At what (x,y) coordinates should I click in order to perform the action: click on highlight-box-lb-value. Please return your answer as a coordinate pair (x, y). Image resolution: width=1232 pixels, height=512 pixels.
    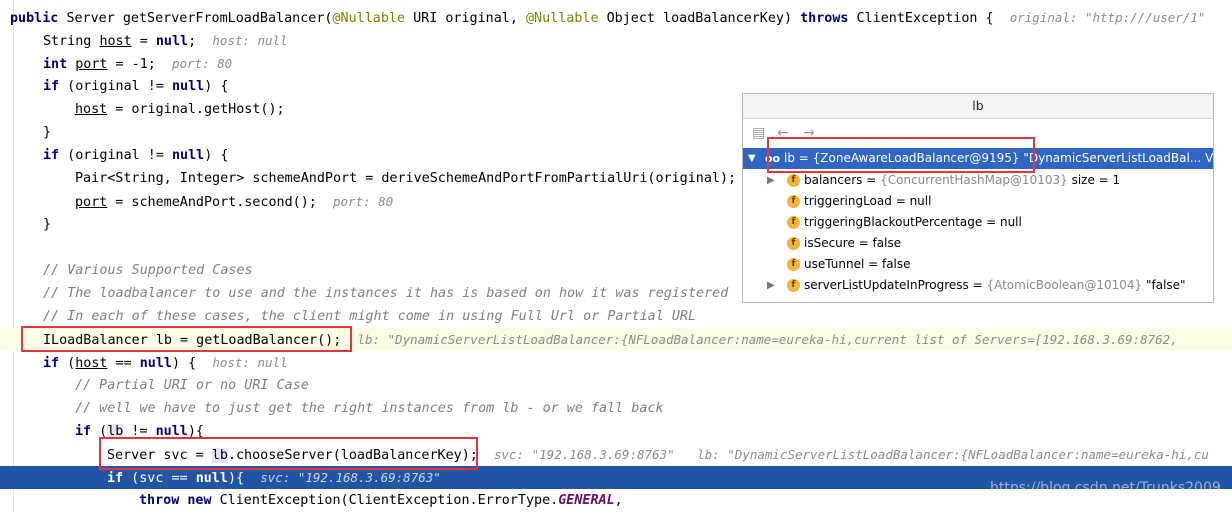
    Looking at the image, I should click on (901, 155).